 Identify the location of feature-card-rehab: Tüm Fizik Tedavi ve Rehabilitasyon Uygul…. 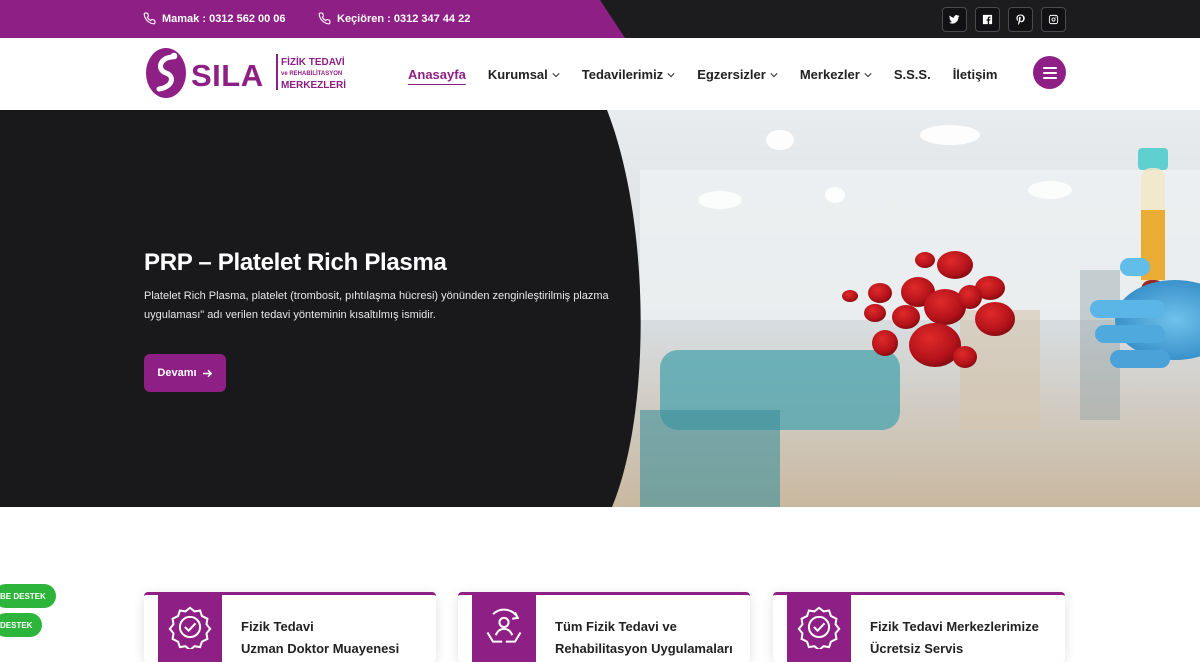
(604, 627).